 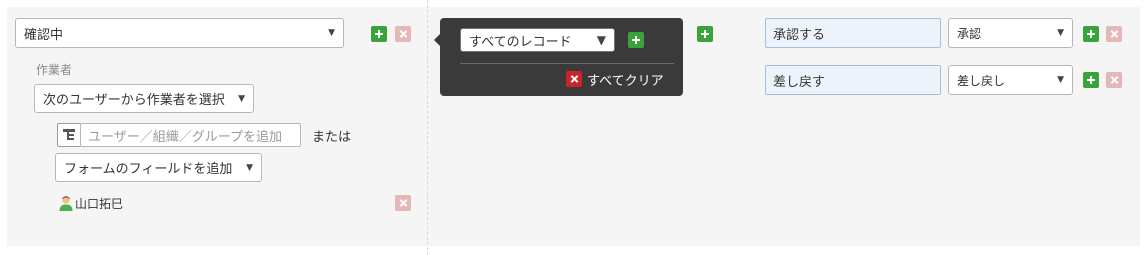 I want to click on action-status-select: 承認 ▼, so click(x=1010, y=33).